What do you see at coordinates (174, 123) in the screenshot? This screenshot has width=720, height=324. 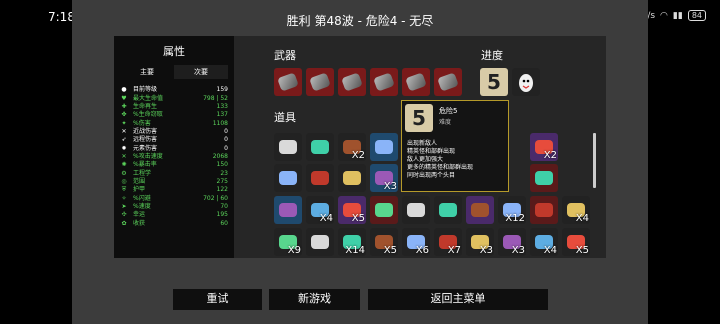 I see `attribute-row: ✦ %伤害 1108` at bounding box center [174, 123].